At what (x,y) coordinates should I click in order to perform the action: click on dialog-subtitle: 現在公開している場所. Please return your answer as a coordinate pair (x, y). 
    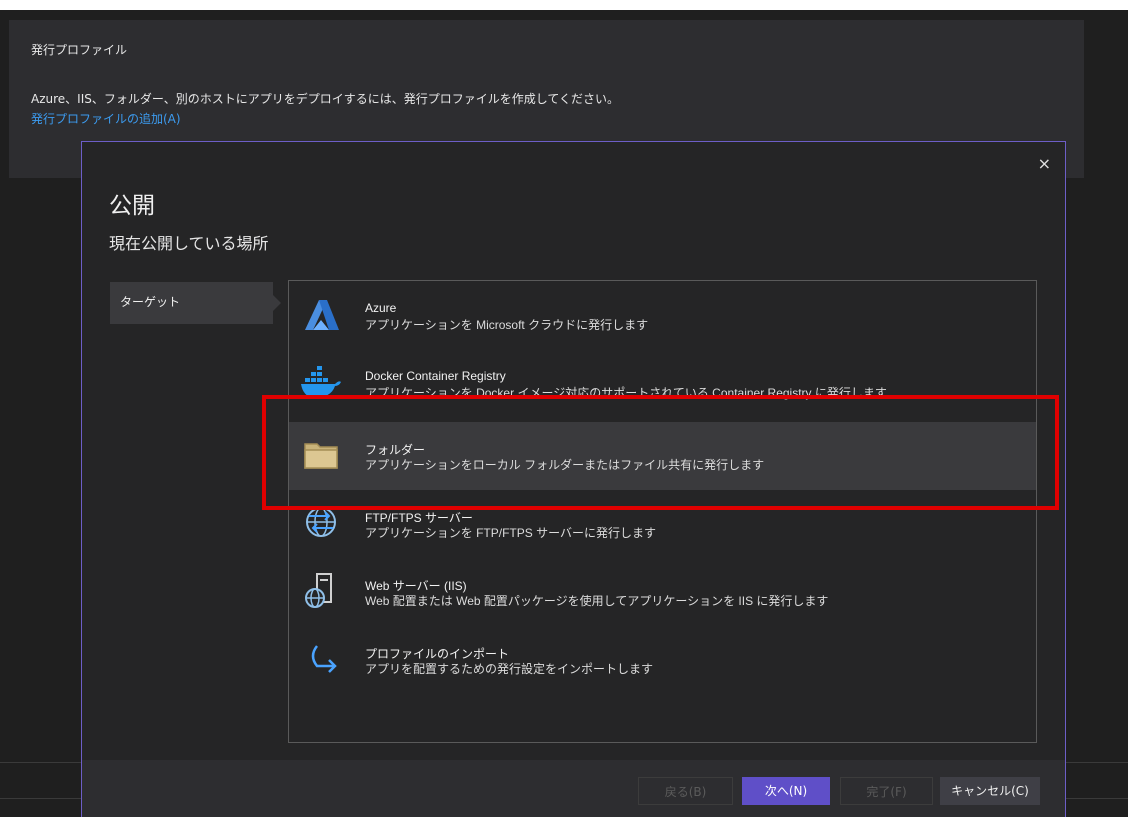
    Looking at the image, I should click on (189, 243).